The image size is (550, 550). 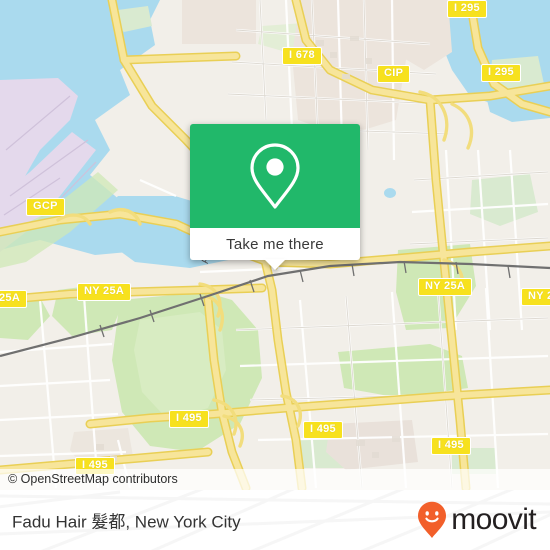 I want to click on popup-action: Take me there, so click(x=275, y=244).